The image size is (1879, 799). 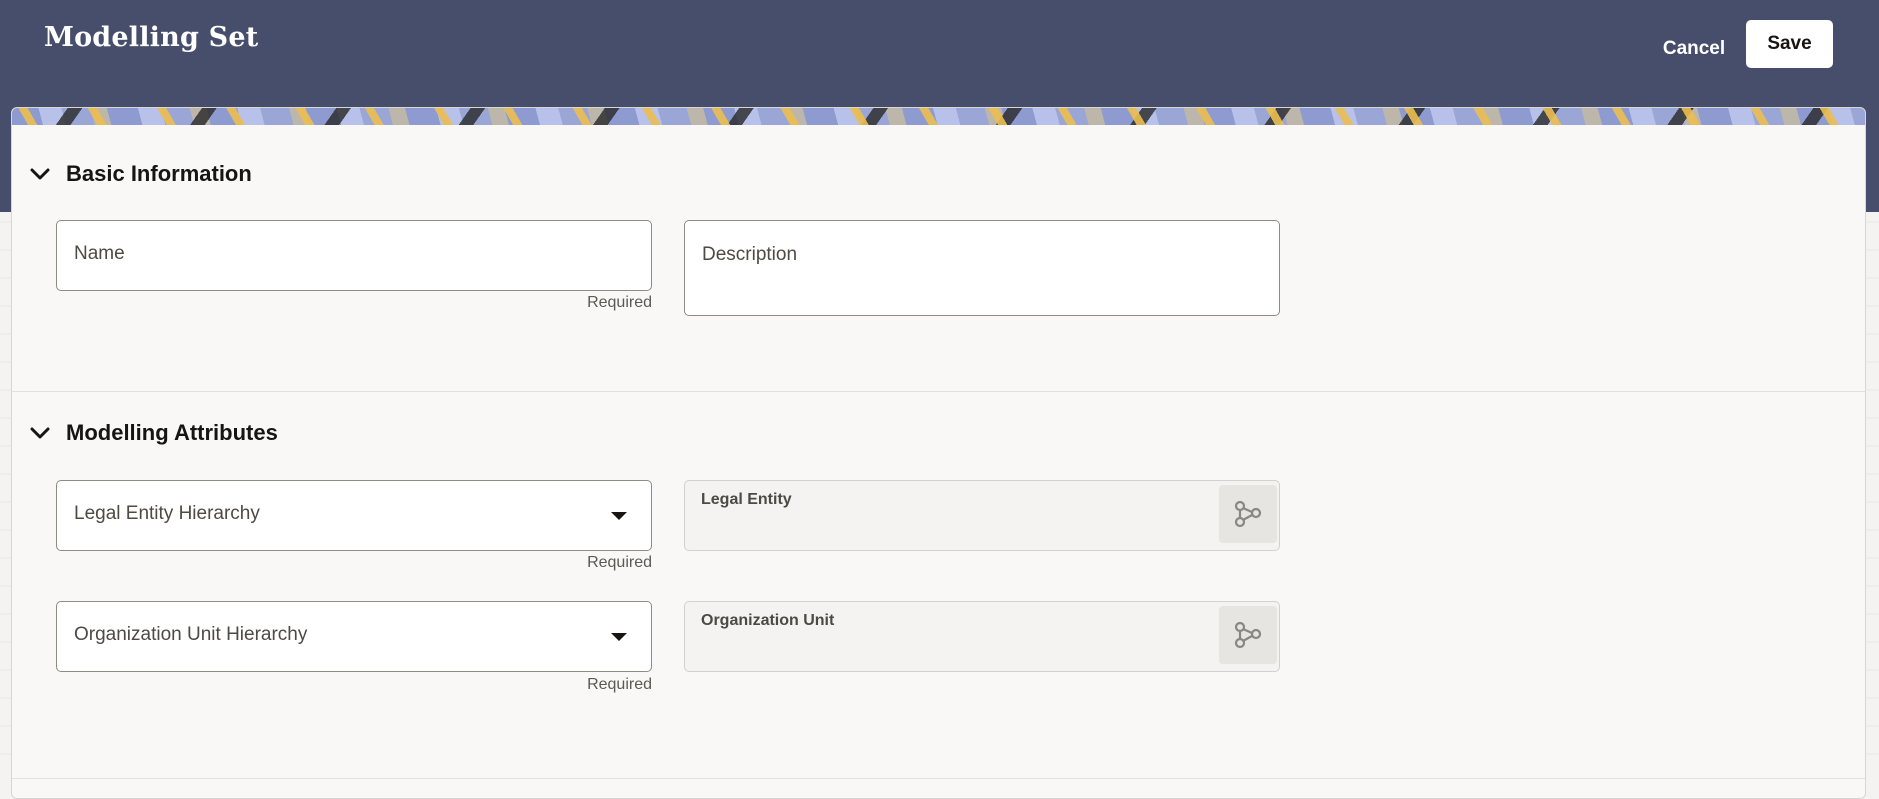 I want to click on legal-entity-hierarchy-label: Legal Entity Hierarchy, so click(x=167, y=513).